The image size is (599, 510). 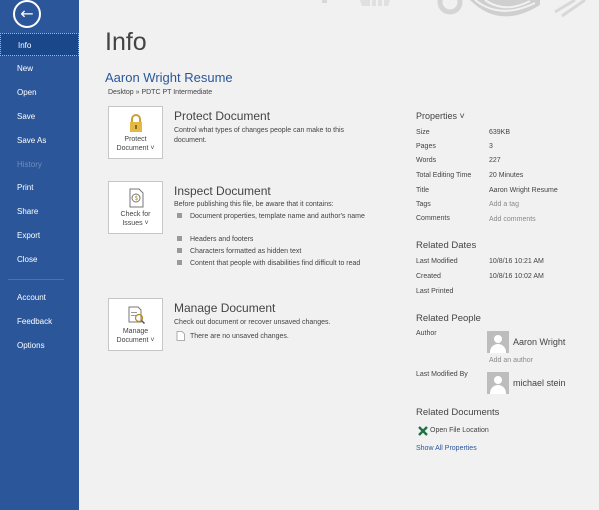 What do you see at coordinates (512, 219) in the screenshot?
I see `prop-comments-field: Add comments` at bounding box center [512, 219].